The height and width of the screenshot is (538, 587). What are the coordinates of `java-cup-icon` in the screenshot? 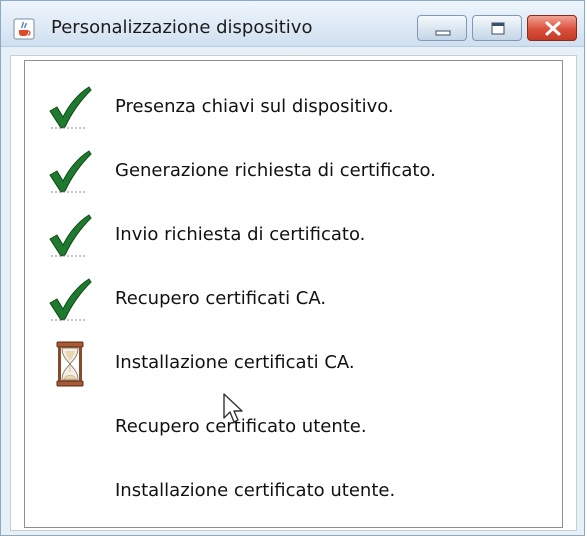 It's located at (24, 29).